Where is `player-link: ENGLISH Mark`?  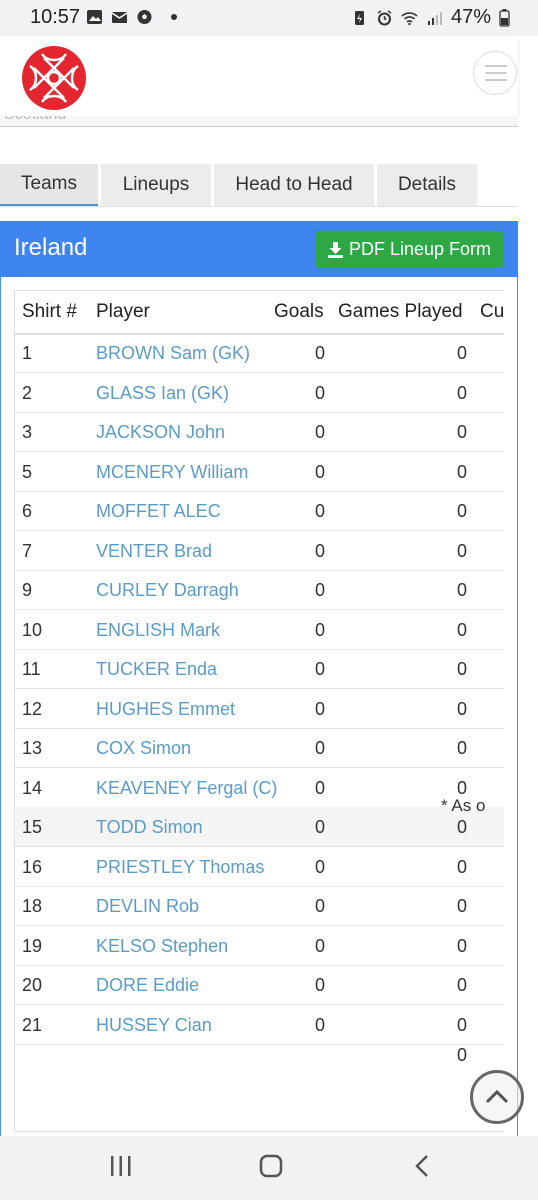 player-link: ENGLISH Mark is located at coordinates (158, 630).